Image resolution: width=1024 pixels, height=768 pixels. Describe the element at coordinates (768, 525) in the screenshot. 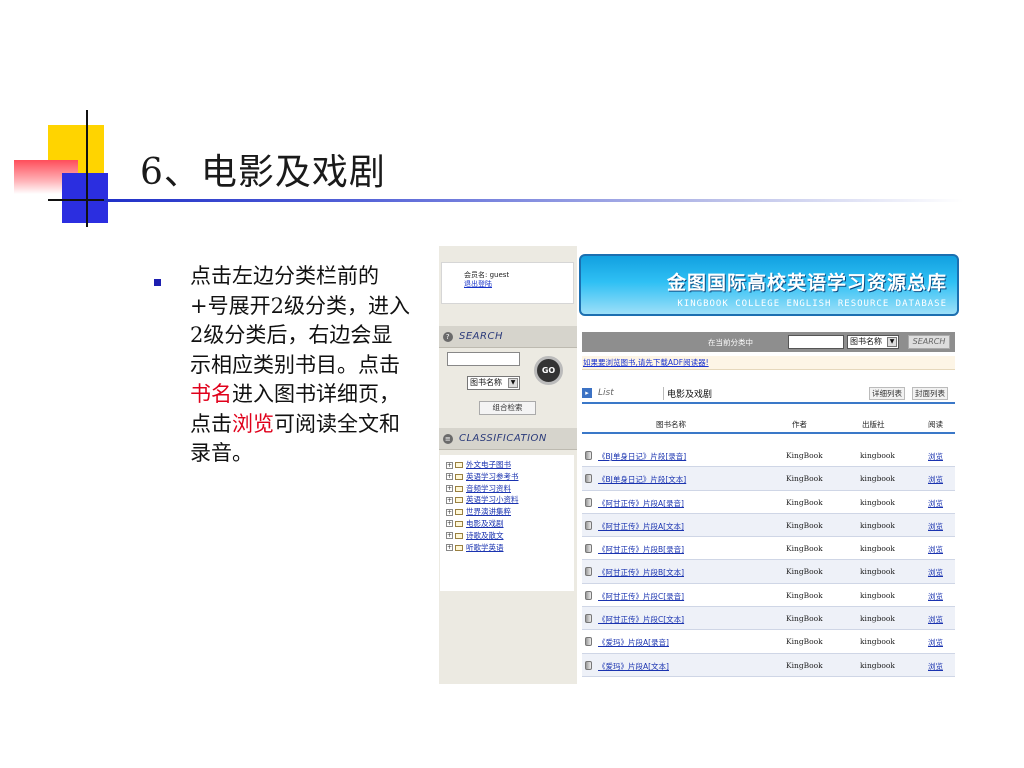

I see `table-row: 《阿甘正传》片段A[文本] KingBook kingbook 浏览` at that location.